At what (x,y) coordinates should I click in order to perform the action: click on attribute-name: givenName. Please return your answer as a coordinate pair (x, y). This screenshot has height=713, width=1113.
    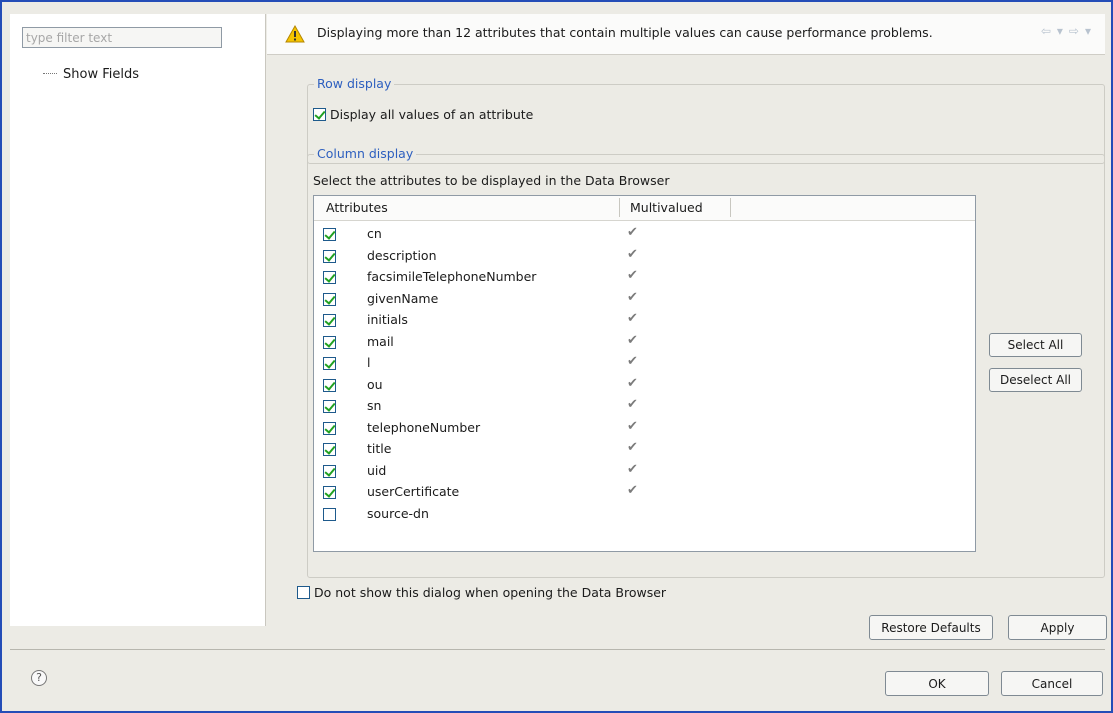
    Looking at the image, I should click on (403, 298).